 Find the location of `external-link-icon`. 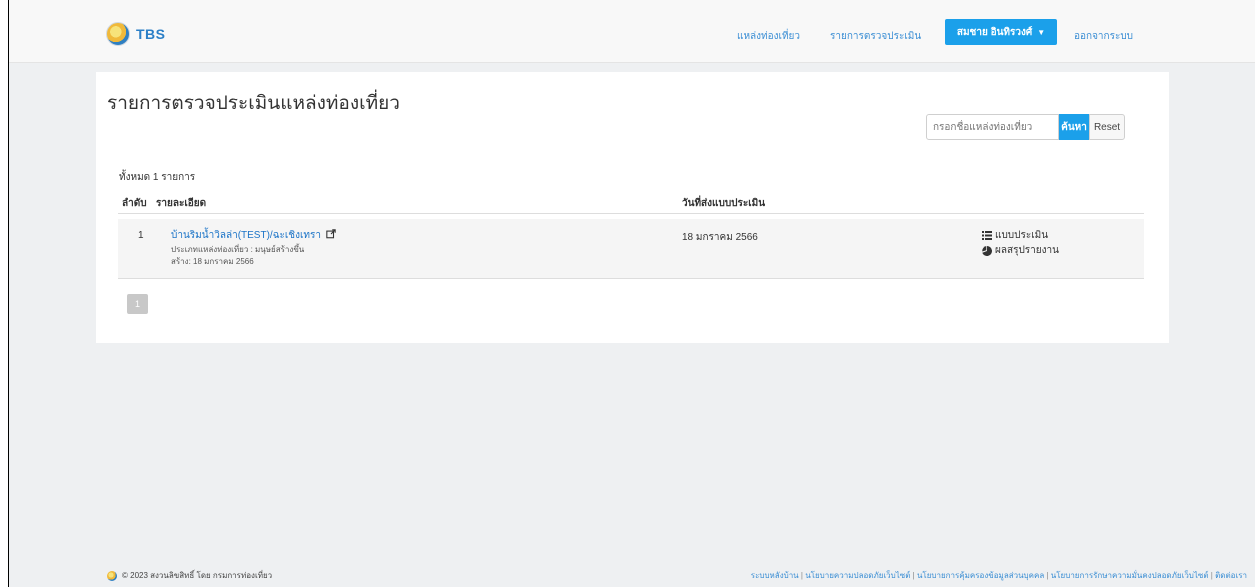

external-link-icon is located at coordinates (331, 234).